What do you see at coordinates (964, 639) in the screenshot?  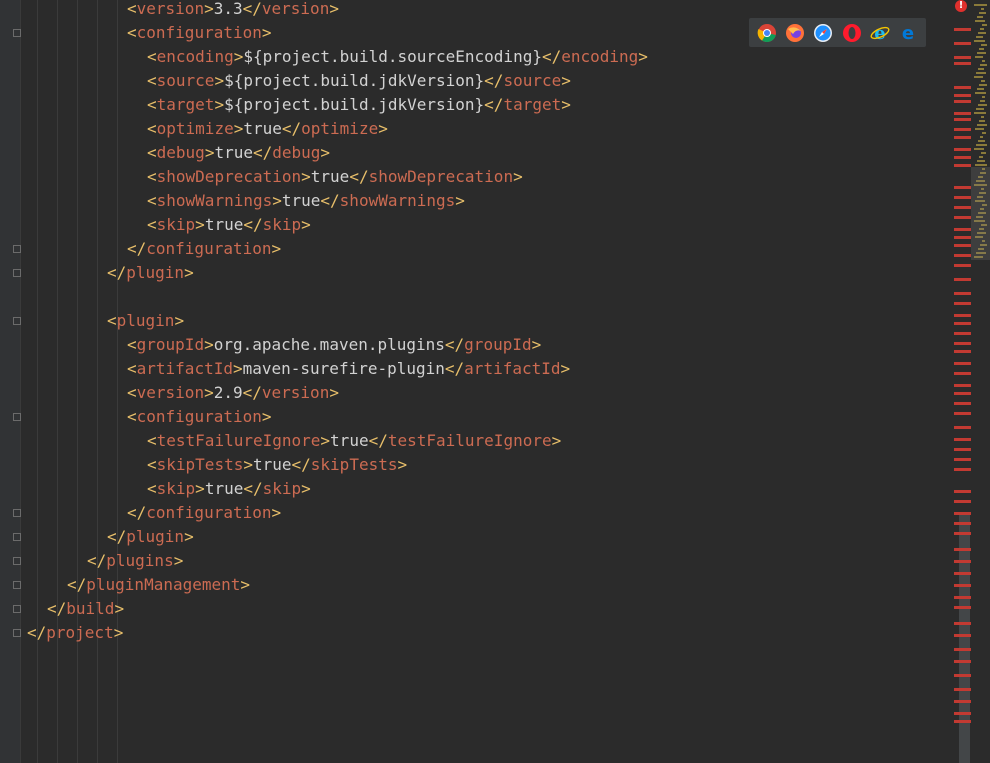 I see `vertical-scrollbar` at bounding box center [964, 639].